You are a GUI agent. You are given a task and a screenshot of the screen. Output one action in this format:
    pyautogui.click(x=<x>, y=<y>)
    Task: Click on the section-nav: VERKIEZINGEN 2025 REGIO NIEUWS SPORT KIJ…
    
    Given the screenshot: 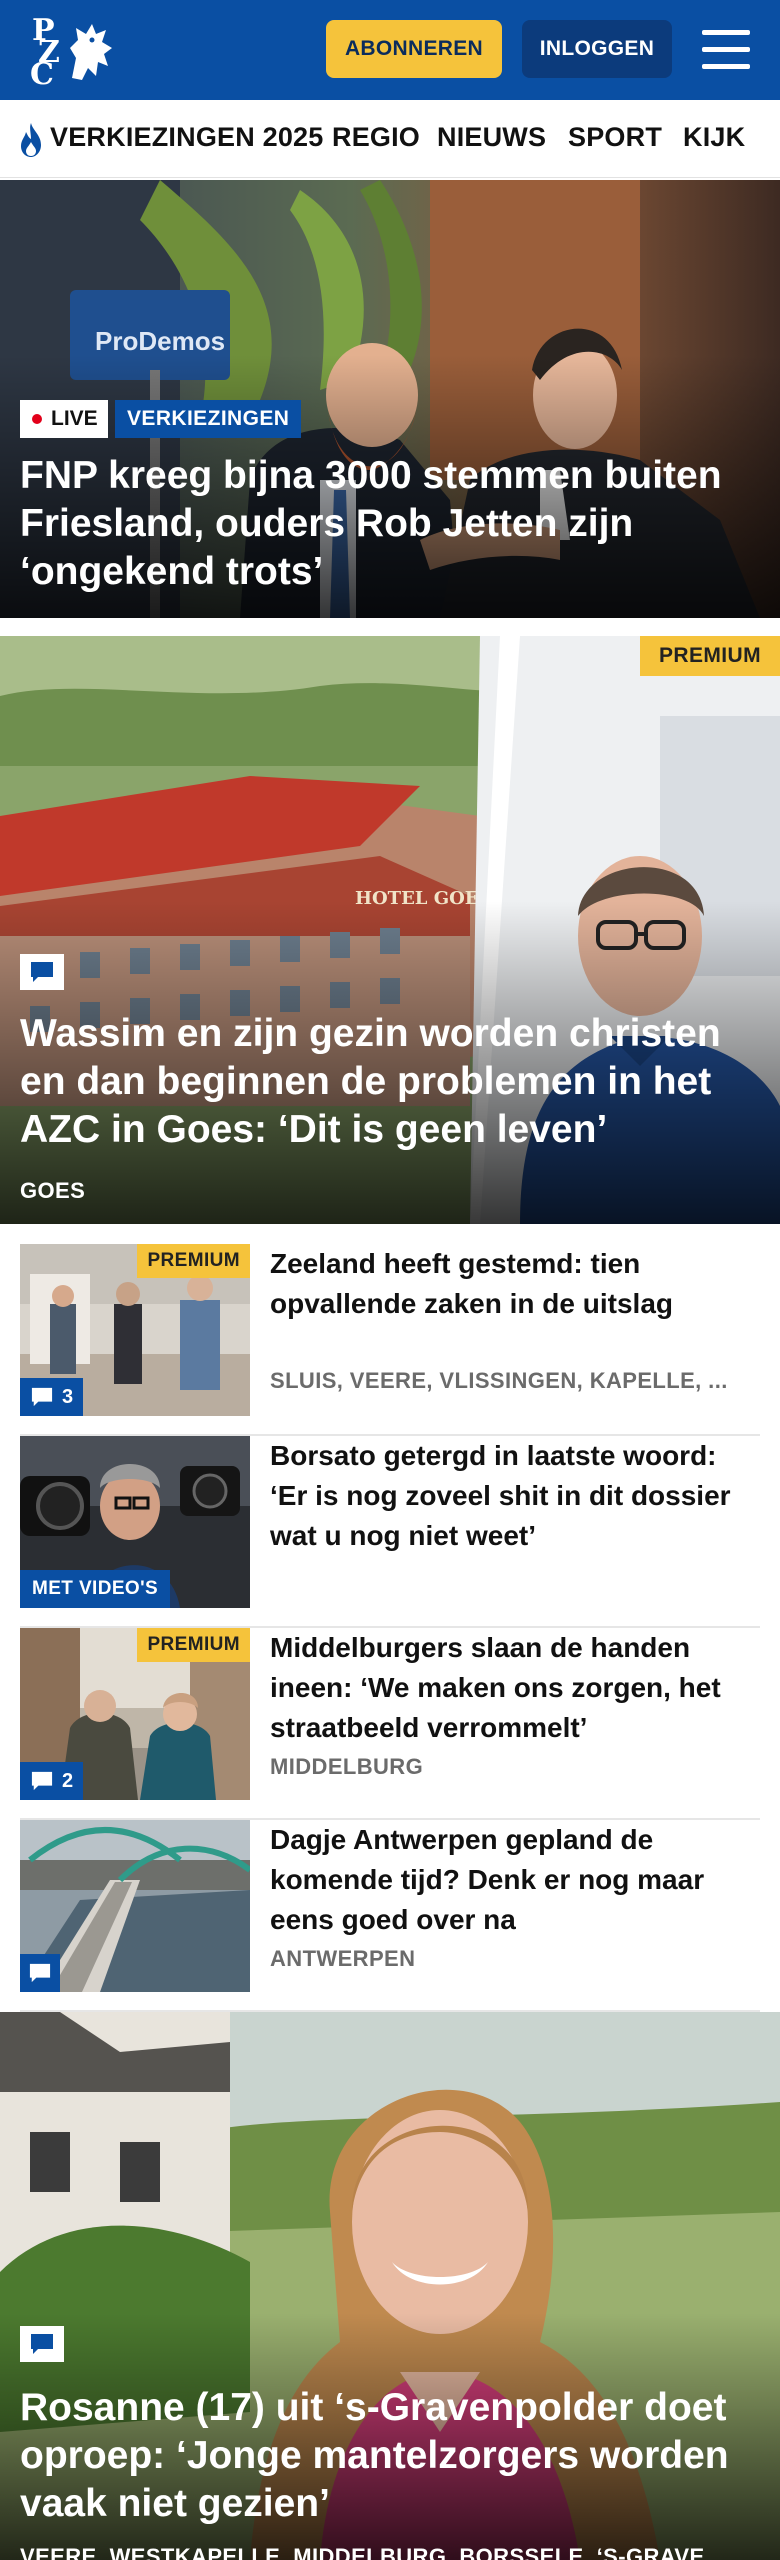 What is the action you would take?
    pyautogui.click(x=390, y=139)
    